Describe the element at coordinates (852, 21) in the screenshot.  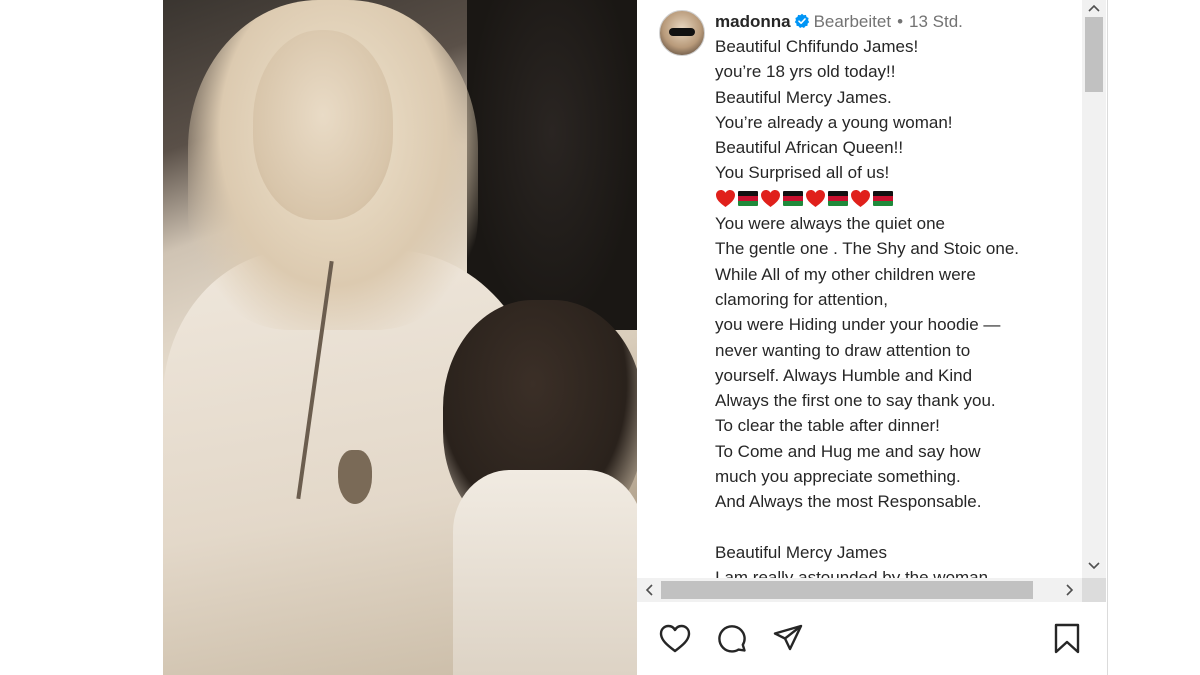
I see `edited-label: Bearbeitet` at that location.